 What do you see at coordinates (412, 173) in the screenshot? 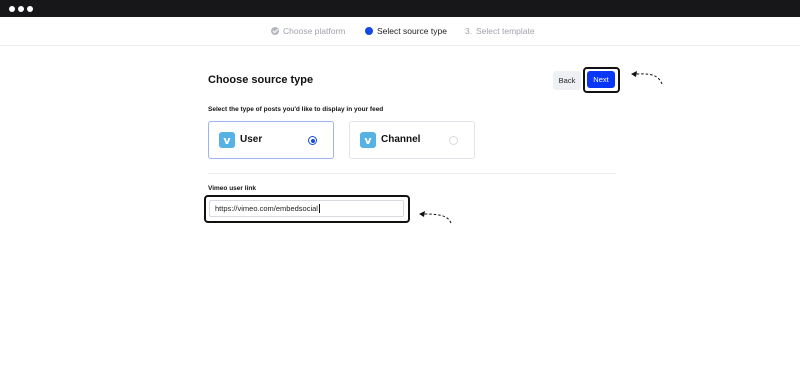
I see `divider` at bounding box center [412, 173].